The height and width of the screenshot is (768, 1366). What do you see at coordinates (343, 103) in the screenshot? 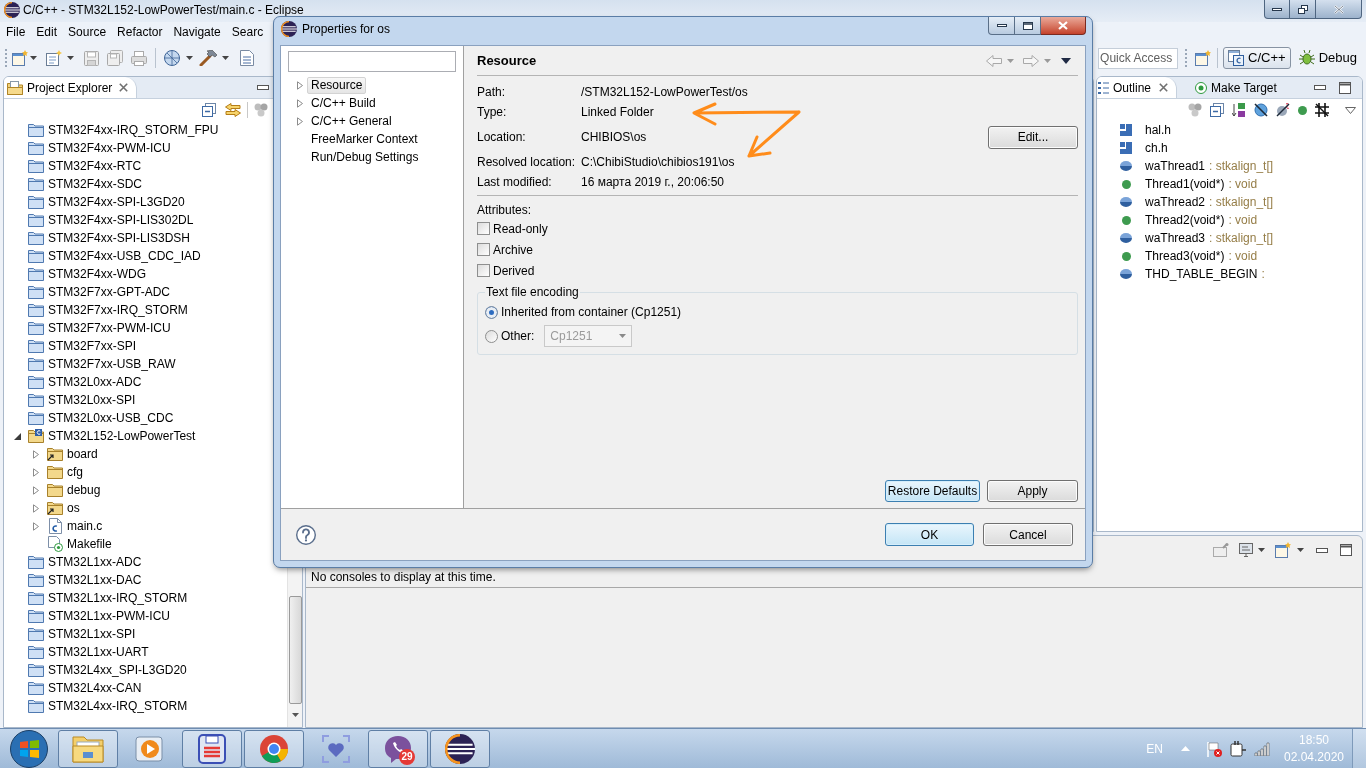
I see `tree-item: C/C++ Build` at bounding box center [343, 103].